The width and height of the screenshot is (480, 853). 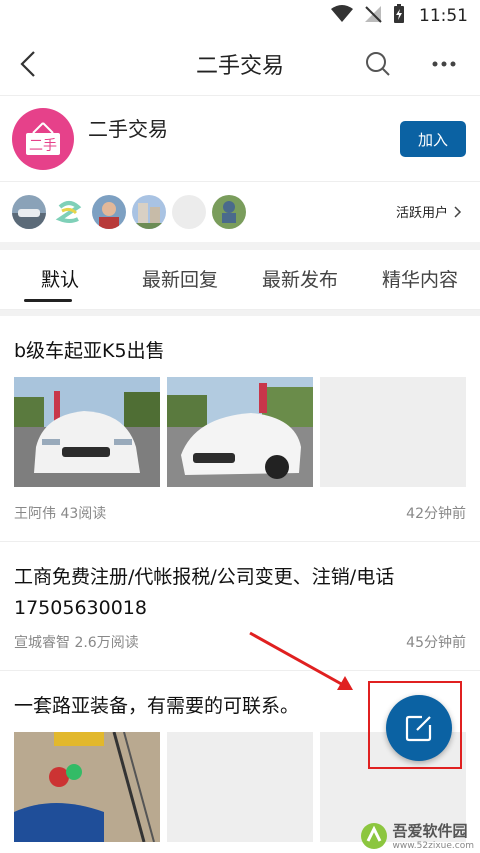 What do you see at coordinates (240, 16) in the screenshot?
I see `status-bar: 11:51` at bounding box center [240, 16].